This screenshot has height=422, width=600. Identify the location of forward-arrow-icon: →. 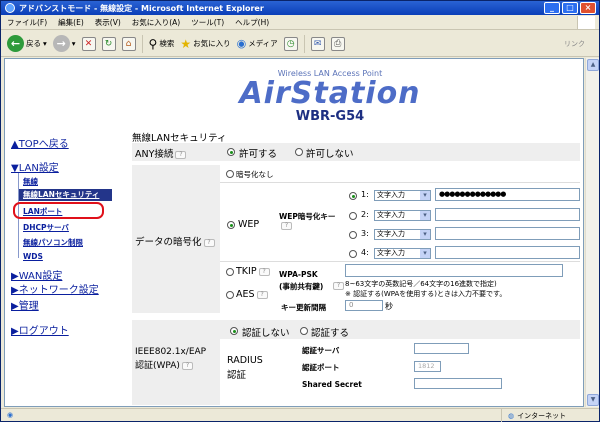
(61, 43).